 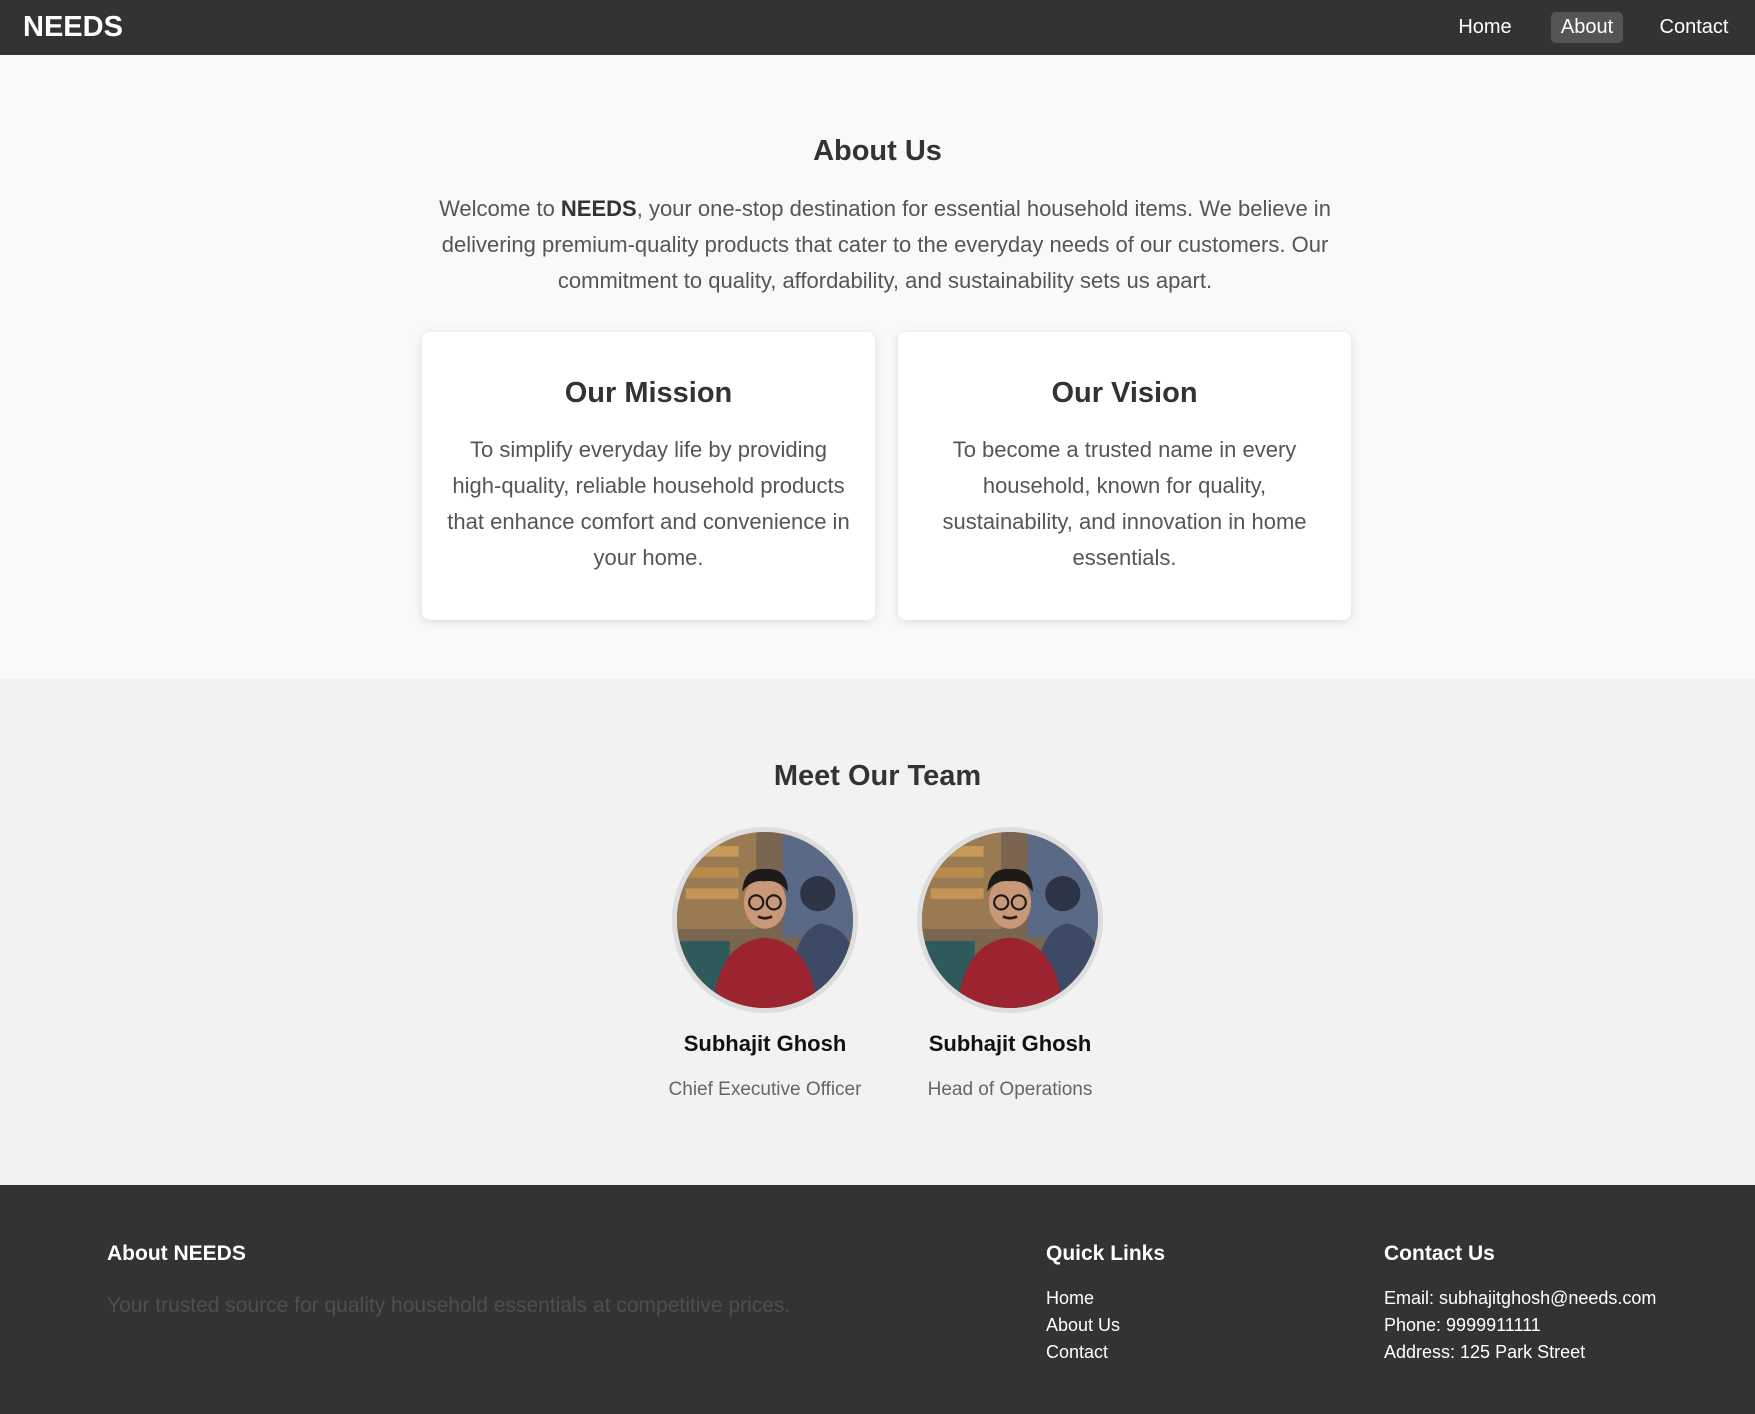 I want to click on team-member-card: Subhajit Ghosh Head of Operations, so click(x=1010, y=967).